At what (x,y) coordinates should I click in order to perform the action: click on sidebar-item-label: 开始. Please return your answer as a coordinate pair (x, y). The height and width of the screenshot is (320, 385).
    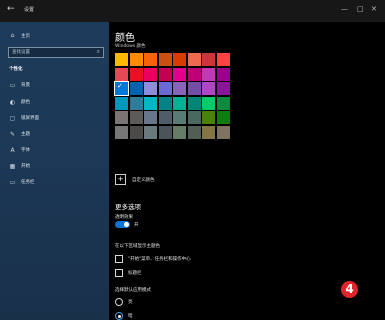
    Looking at the image, I should click on (25, 166).